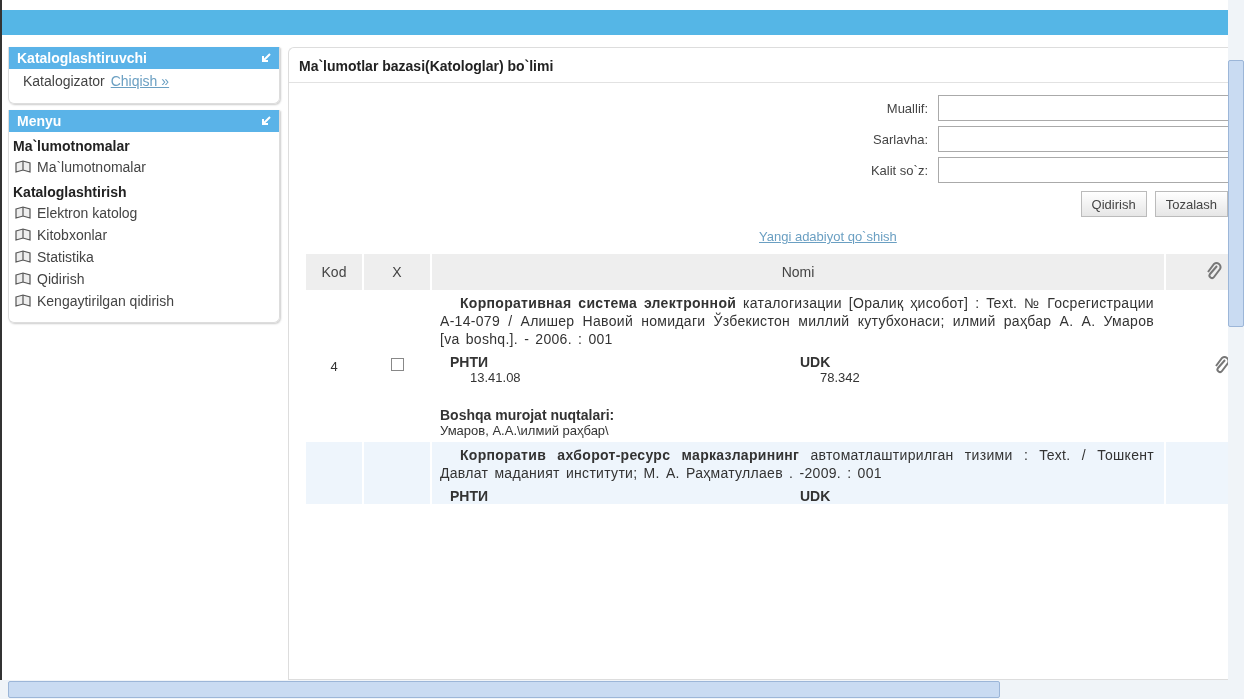 The height and width of the screenshot is (699, 1244). I want to click on panel-title: Kataloglashtiruvchi, so click(82, 58).